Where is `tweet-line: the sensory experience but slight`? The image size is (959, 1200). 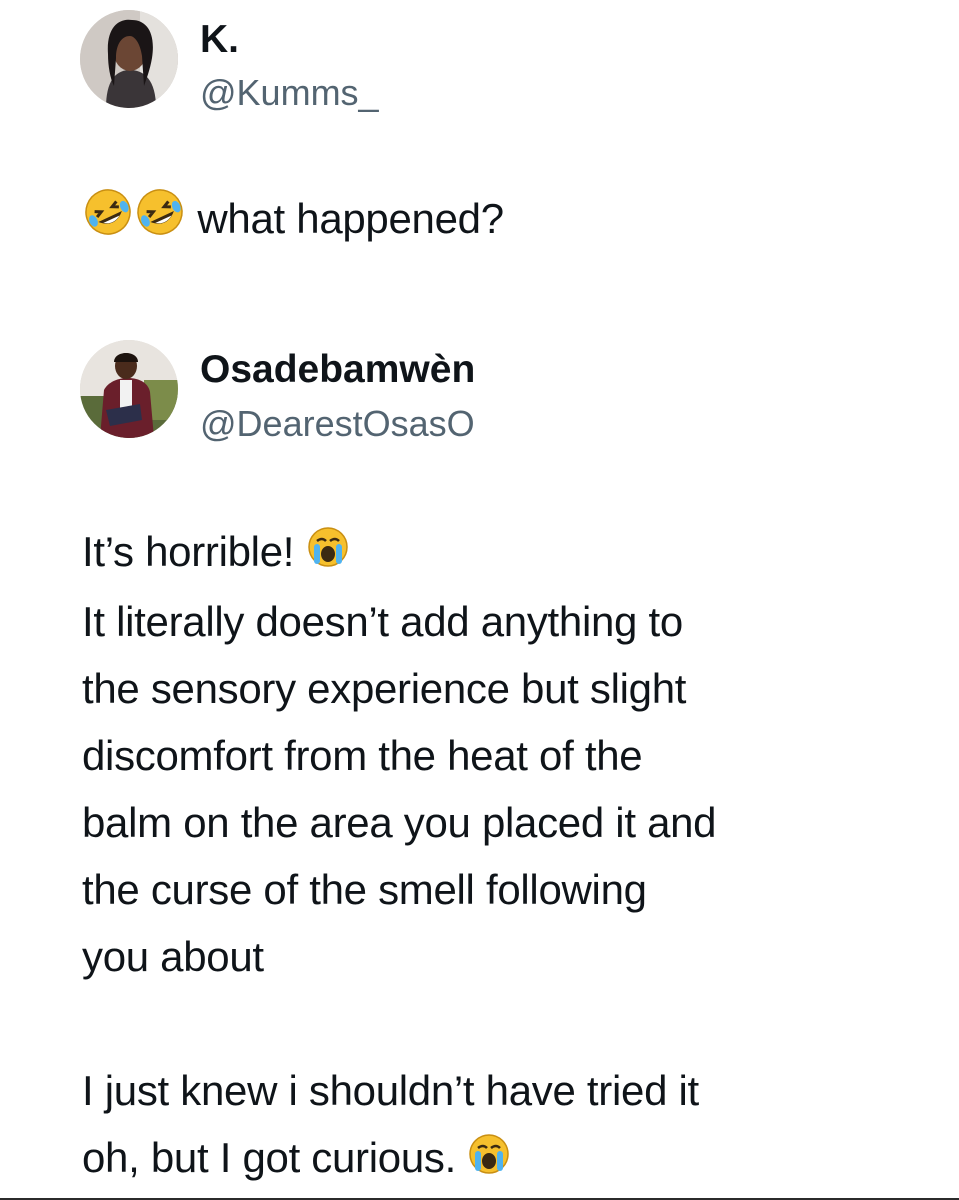
tweet-line: the sensory experience but slight is located at coordinates (384, 689).